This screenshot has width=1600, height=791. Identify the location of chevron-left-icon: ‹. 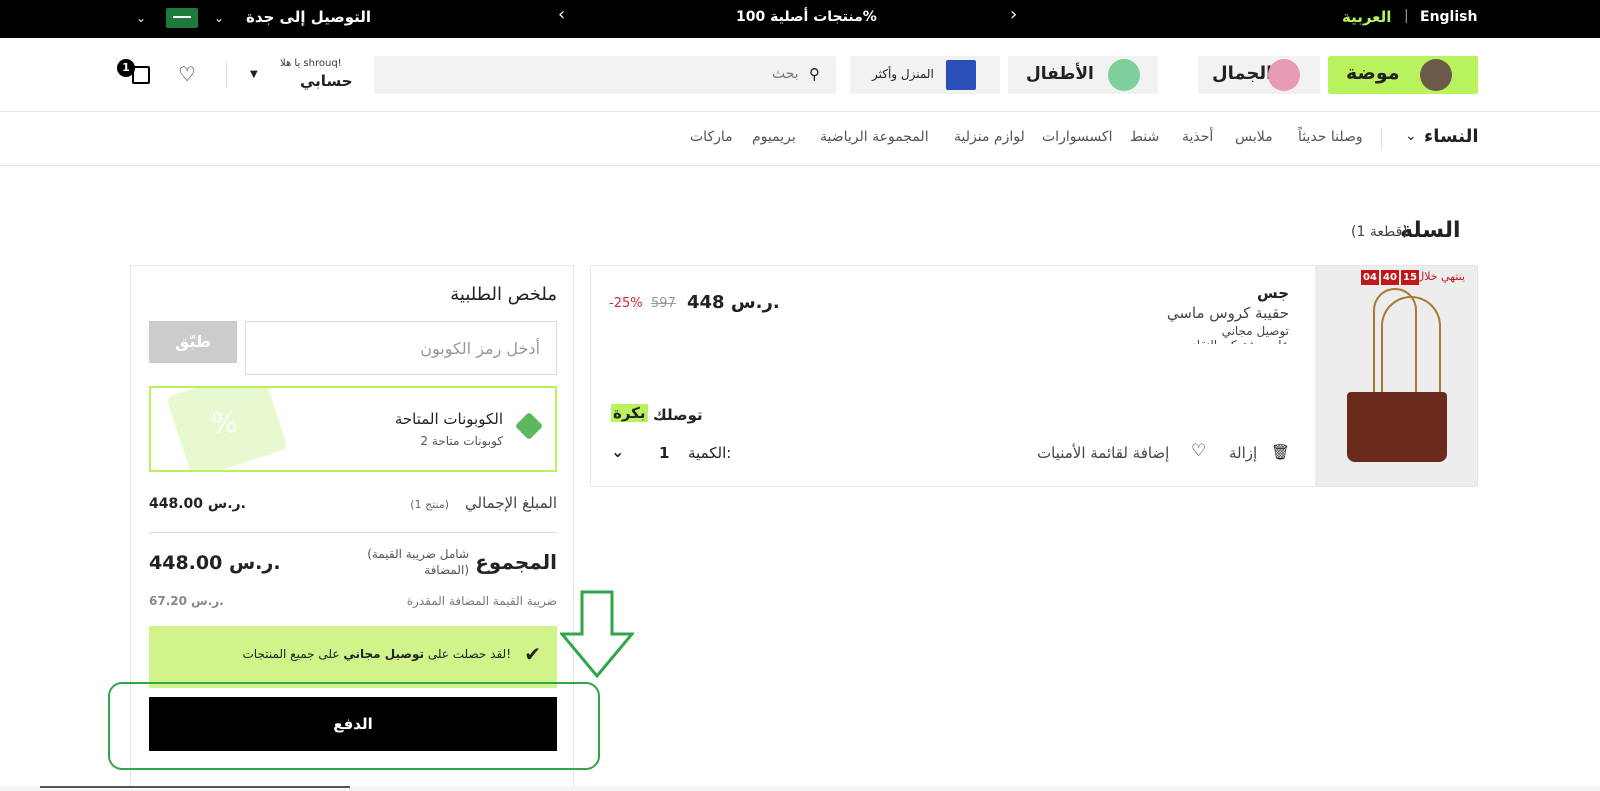
(561, 14).